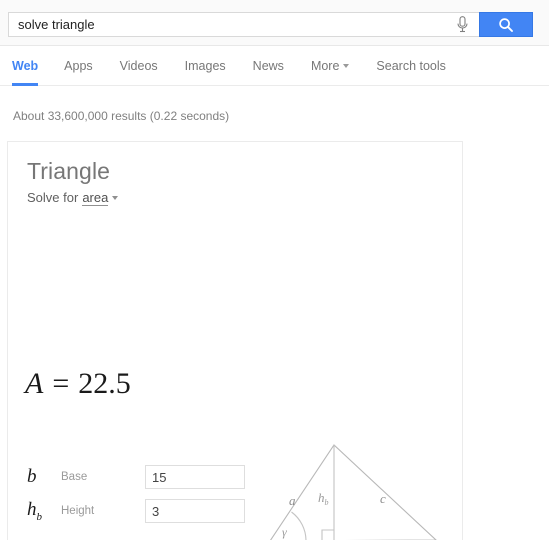 The image size is (549, 540). What do you see at coordinates (227, 24) in the screenshot?
I see `search-input` at bounding box center [227, 24].